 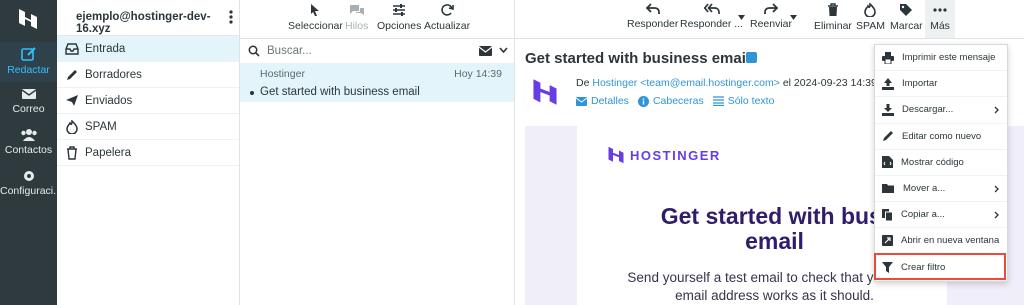 I want to click on folder-inbox: Entrada, so click(x=148, y=49).